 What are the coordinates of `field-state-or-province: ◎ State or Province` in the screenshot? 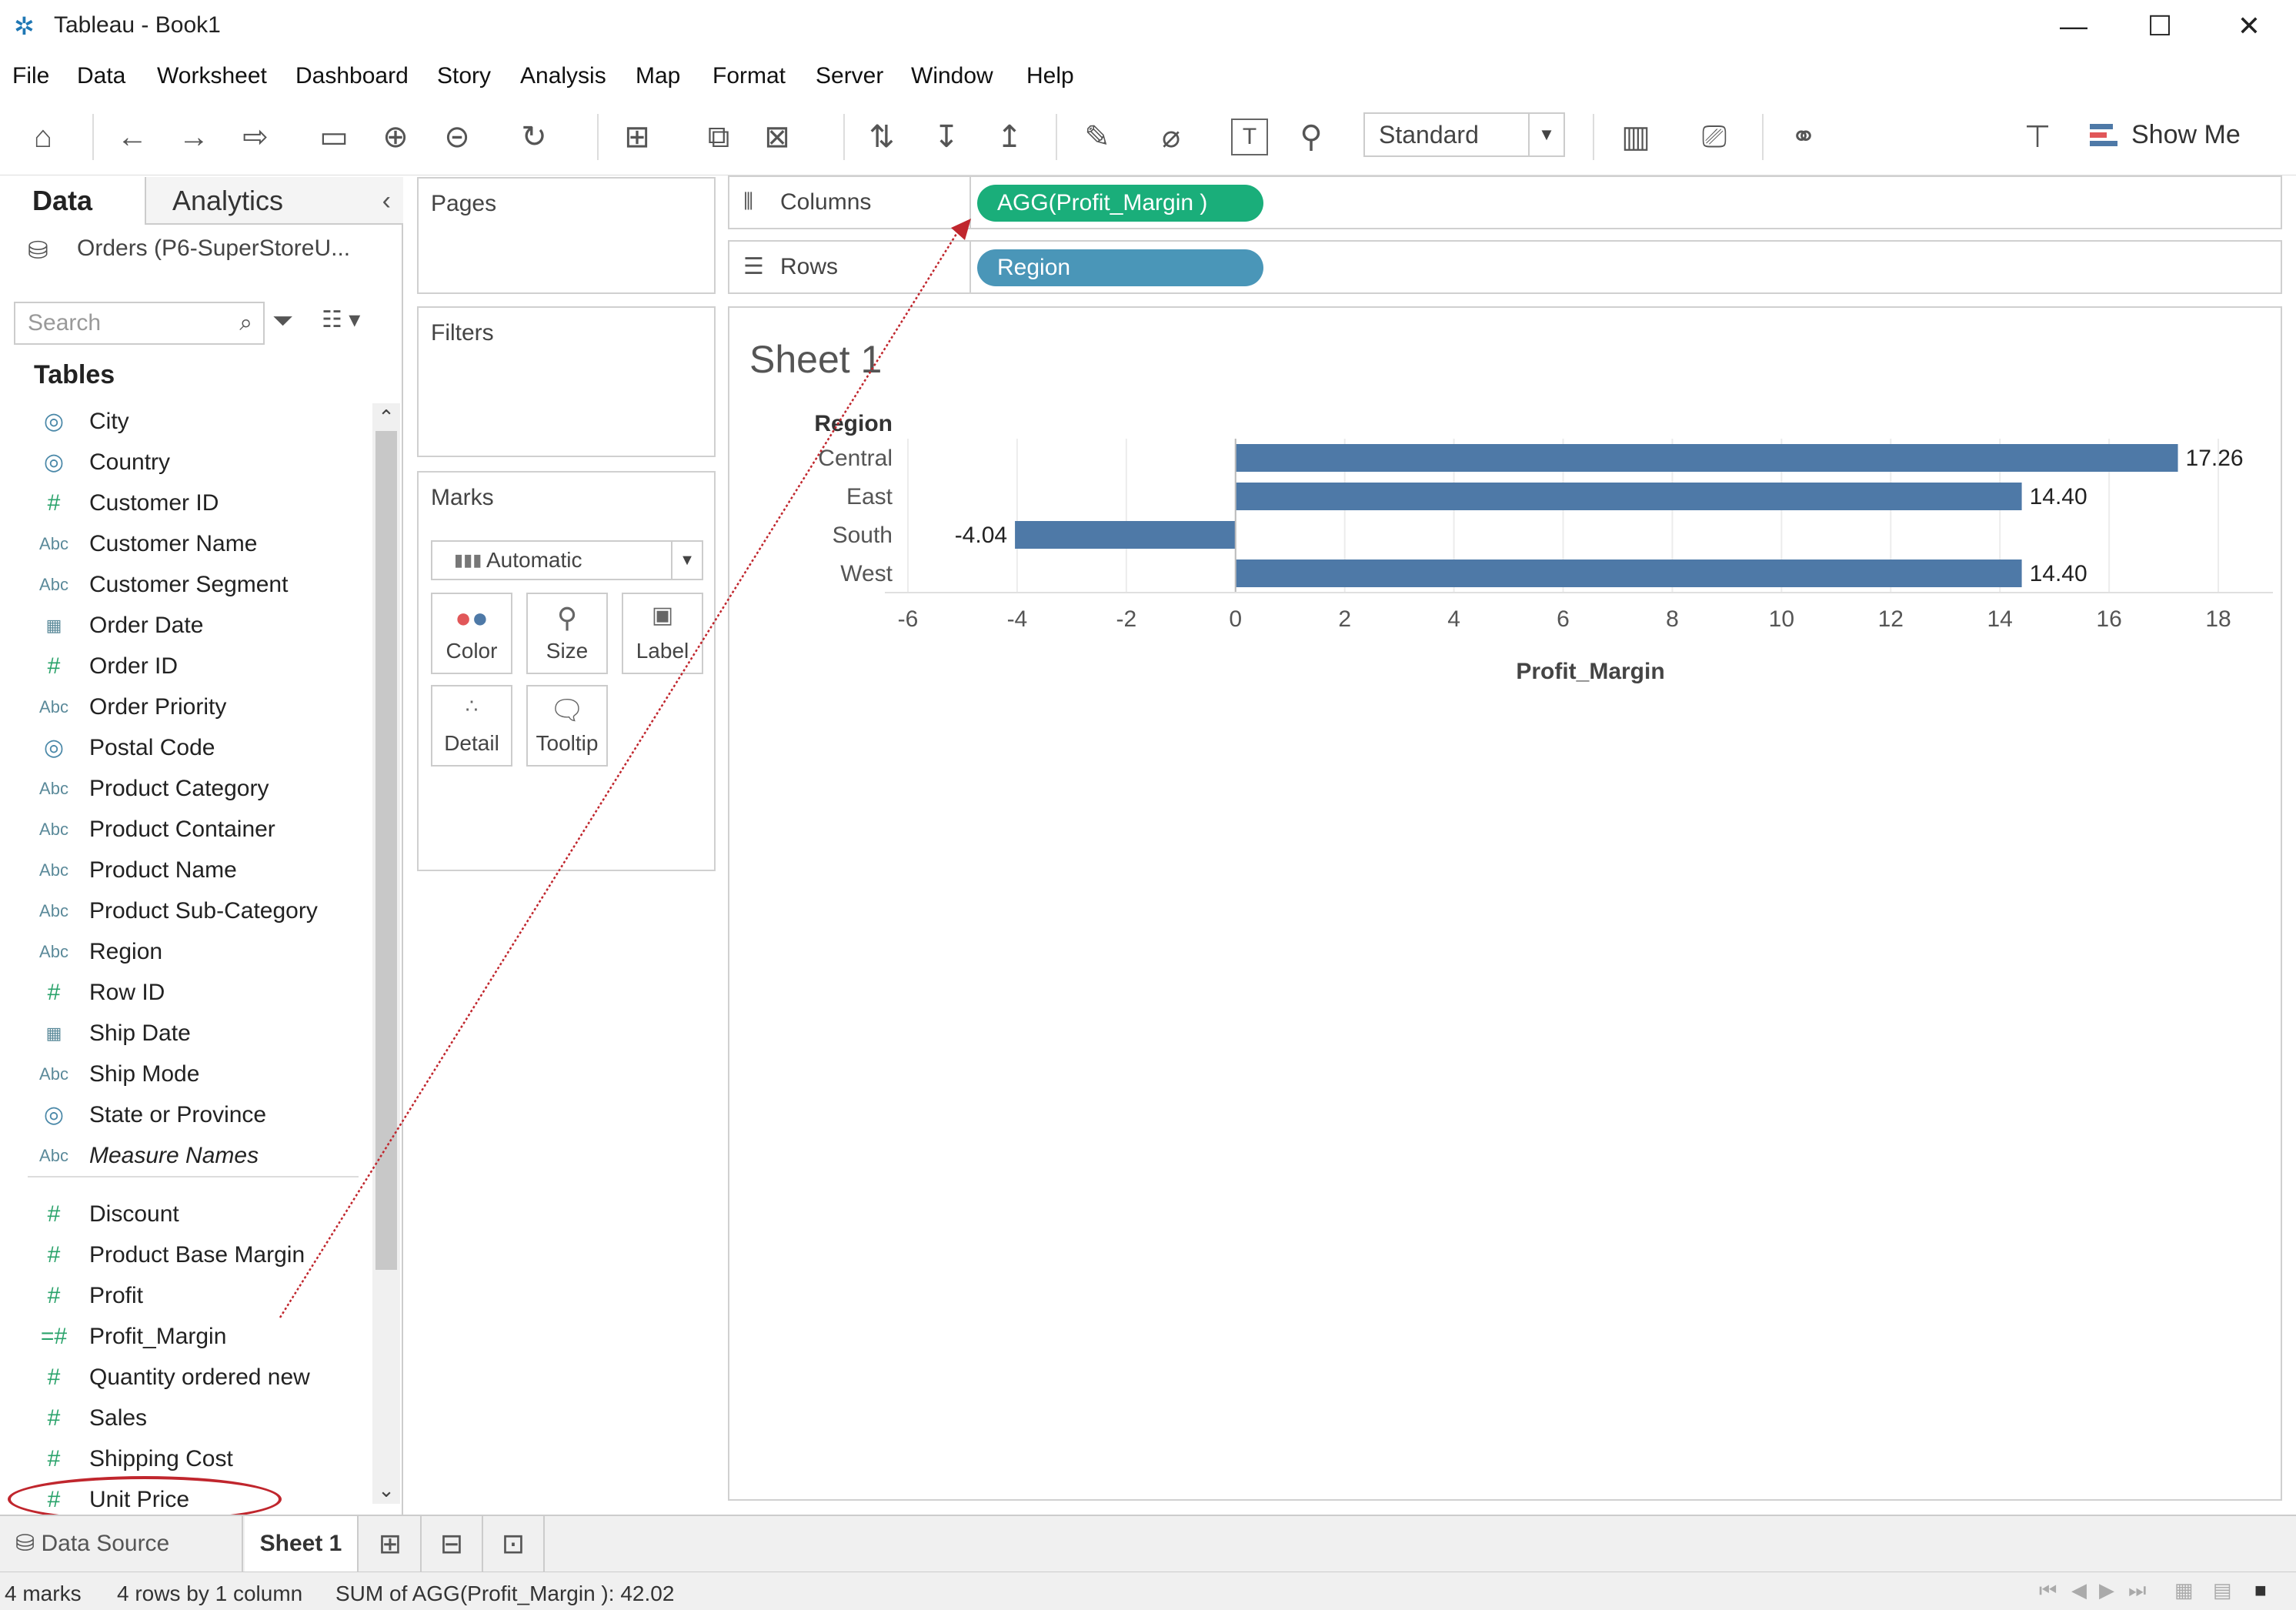 It's located at (184, 1115).